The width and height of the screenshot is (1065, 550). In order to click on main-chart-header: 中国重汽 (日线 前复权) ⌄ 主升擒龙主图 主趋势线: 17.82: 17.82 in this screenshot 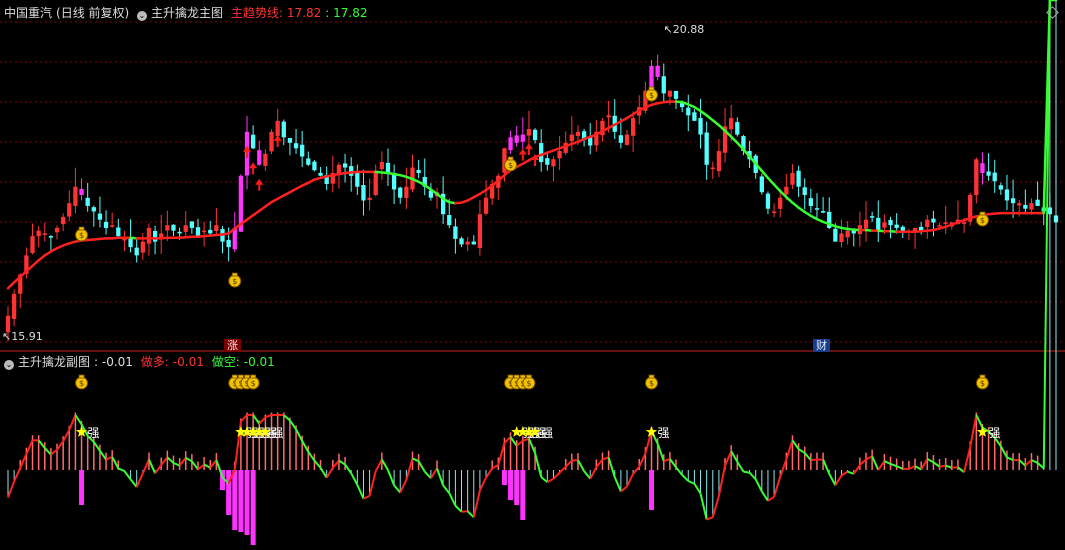, I will do `click(188, 13)`.